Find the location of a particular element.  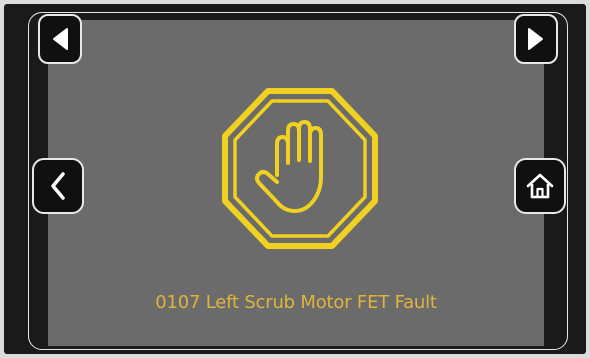

home-button is located at coordinates (540, 186).